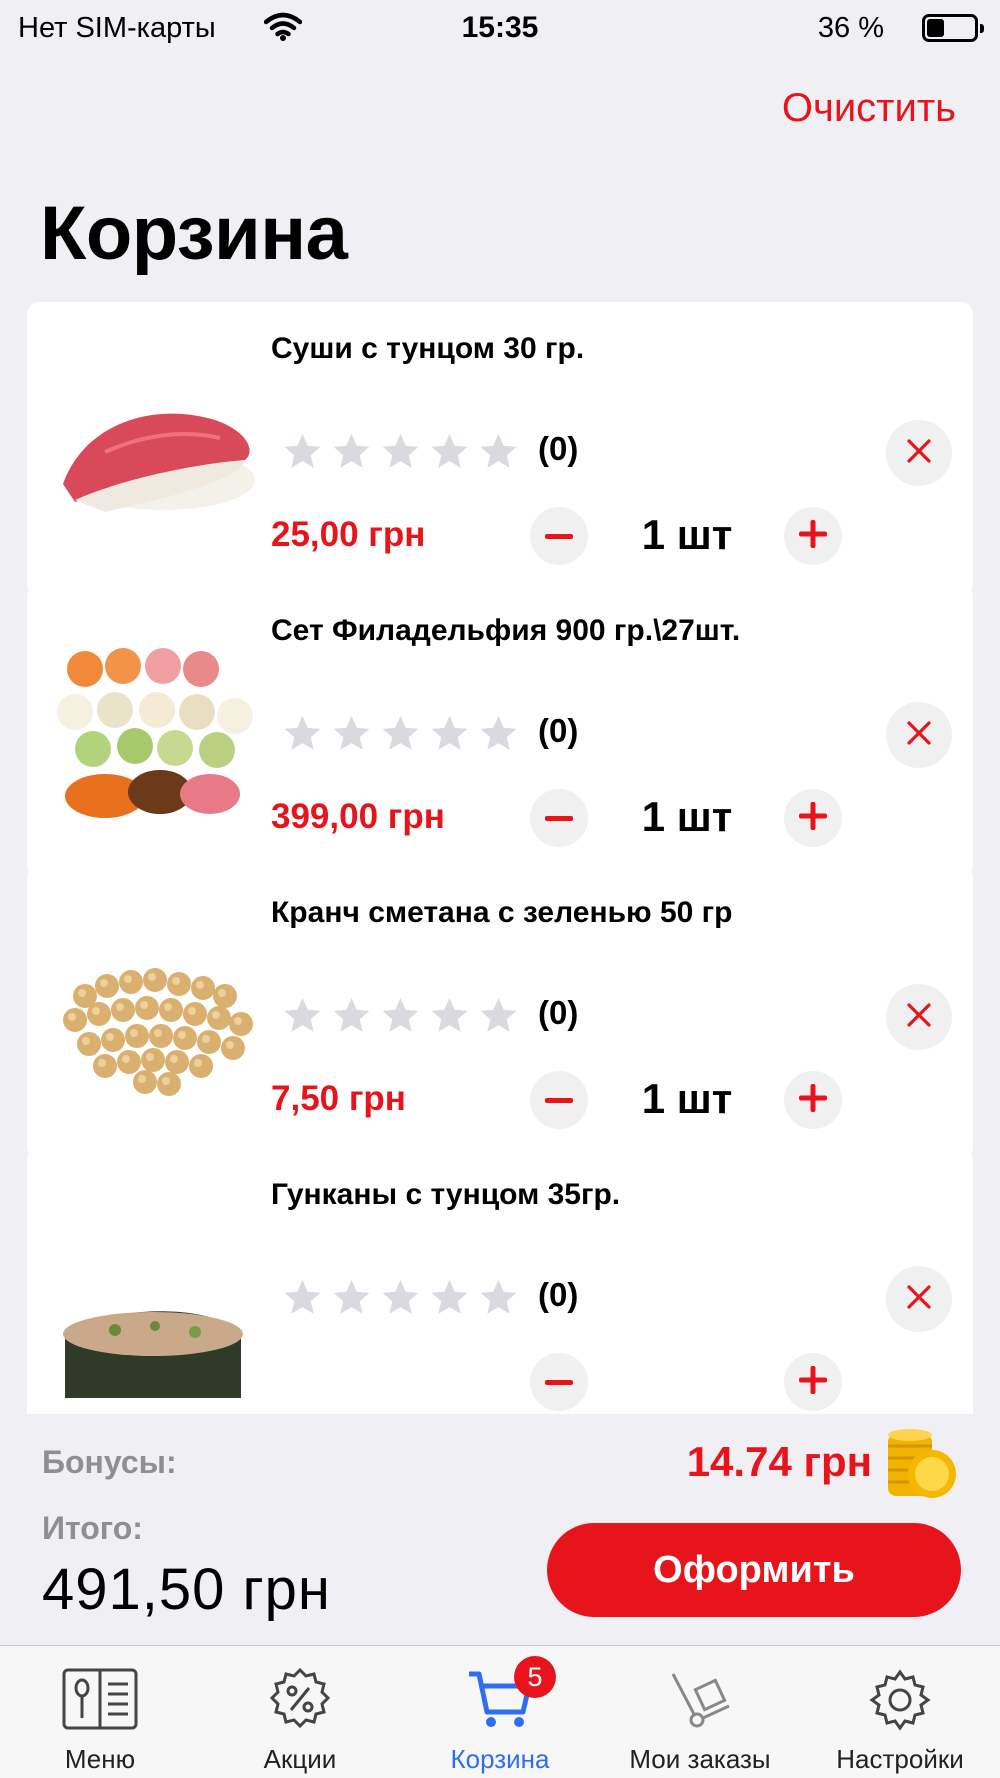 Image resolution: width=1000 pixels, height=1778 pixels. Describe the element at coordinates (779, 1461) in the screenshot. I see `bonus-value: 14.74 грн` at that location.